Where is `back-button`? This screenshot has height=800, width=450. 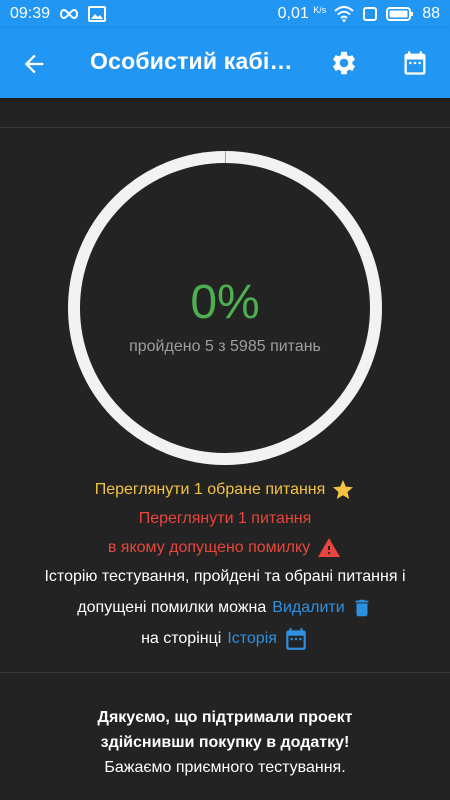 back-button is located at coordinates (34, 64).